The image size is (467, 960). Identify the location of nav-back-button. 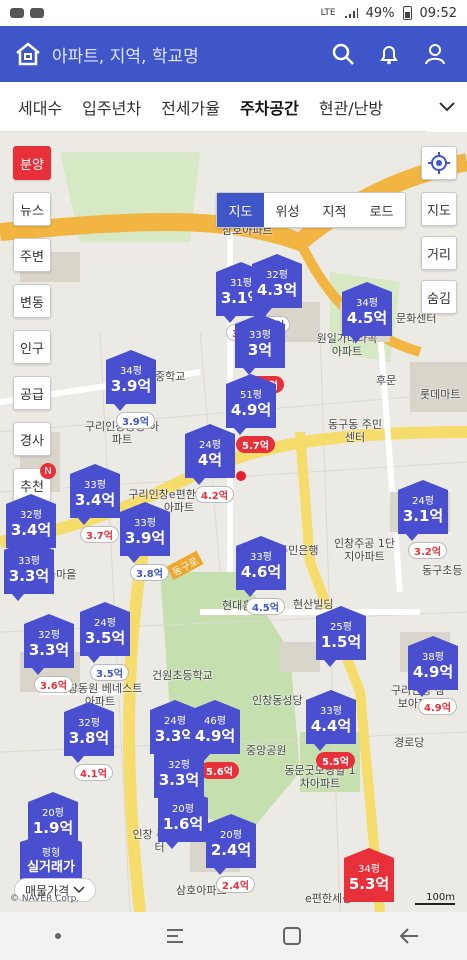
(409, 936).